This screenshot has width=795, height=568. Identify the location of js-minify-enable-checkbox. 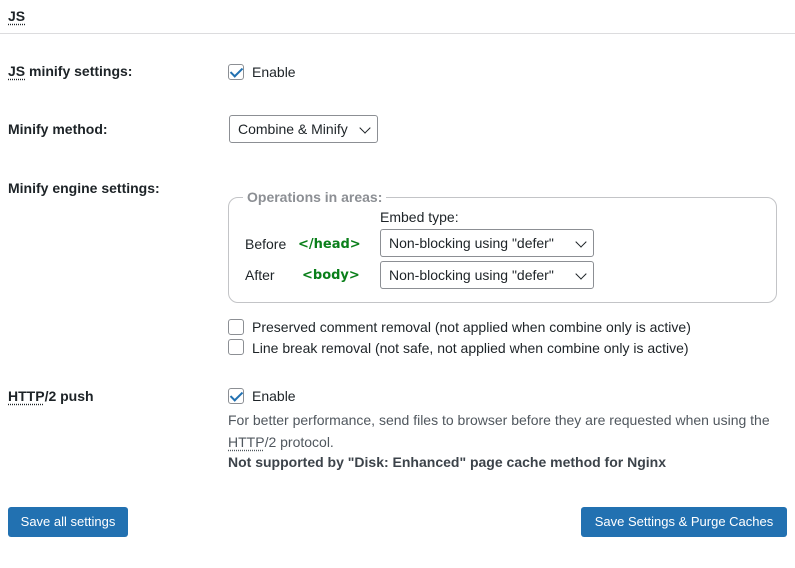
(236, 72).